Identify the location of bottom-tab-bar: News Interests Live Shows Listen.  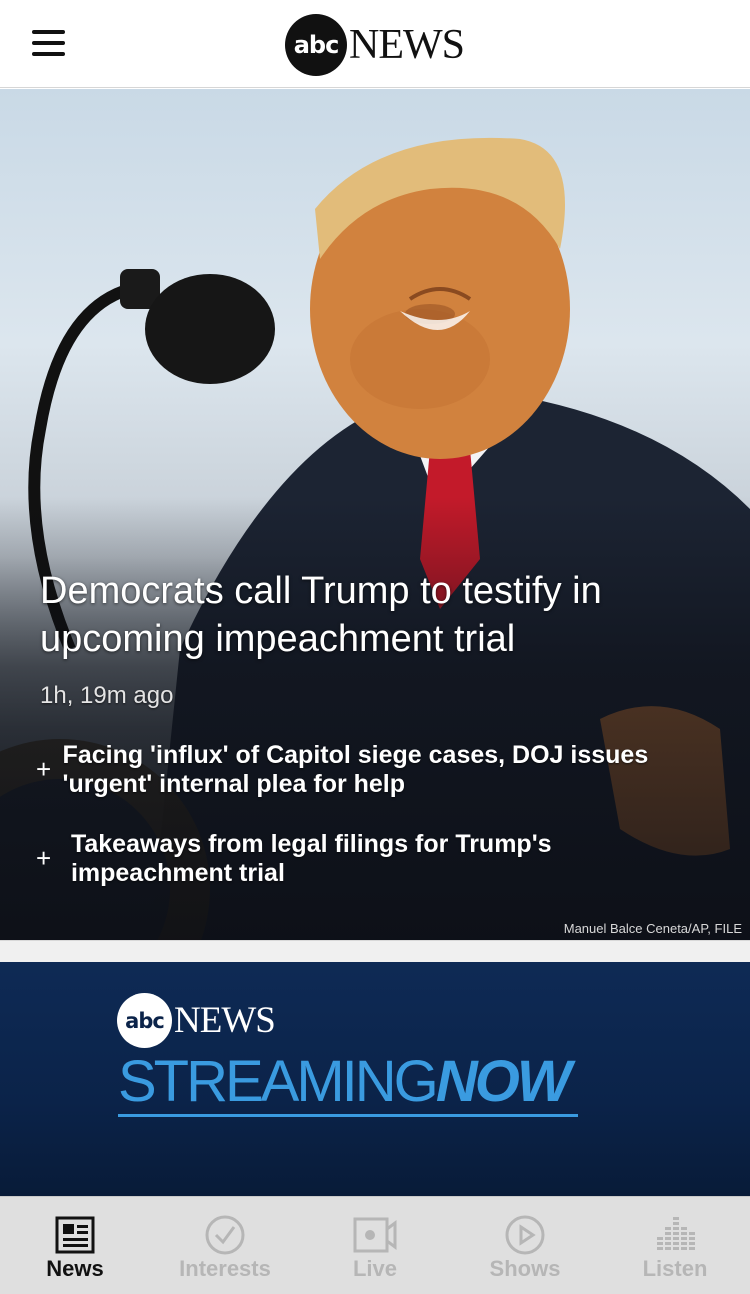
(375, 1245).